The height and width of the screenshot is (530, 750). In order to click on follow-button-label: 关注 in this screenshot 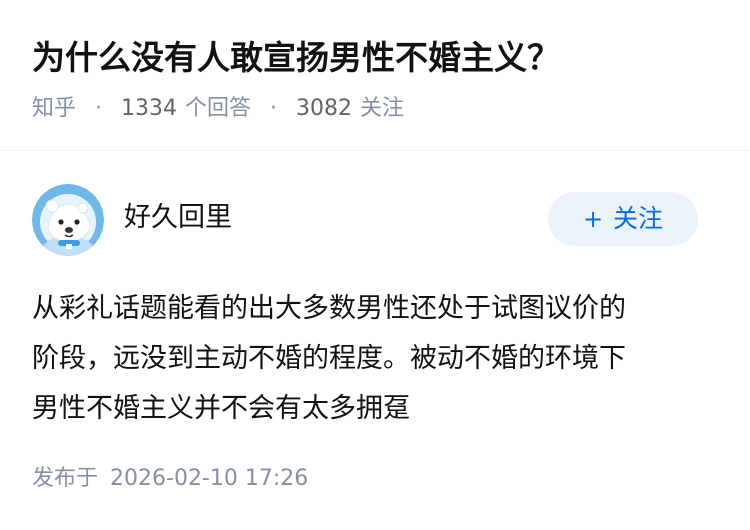, I will do `click(638, 218)`.